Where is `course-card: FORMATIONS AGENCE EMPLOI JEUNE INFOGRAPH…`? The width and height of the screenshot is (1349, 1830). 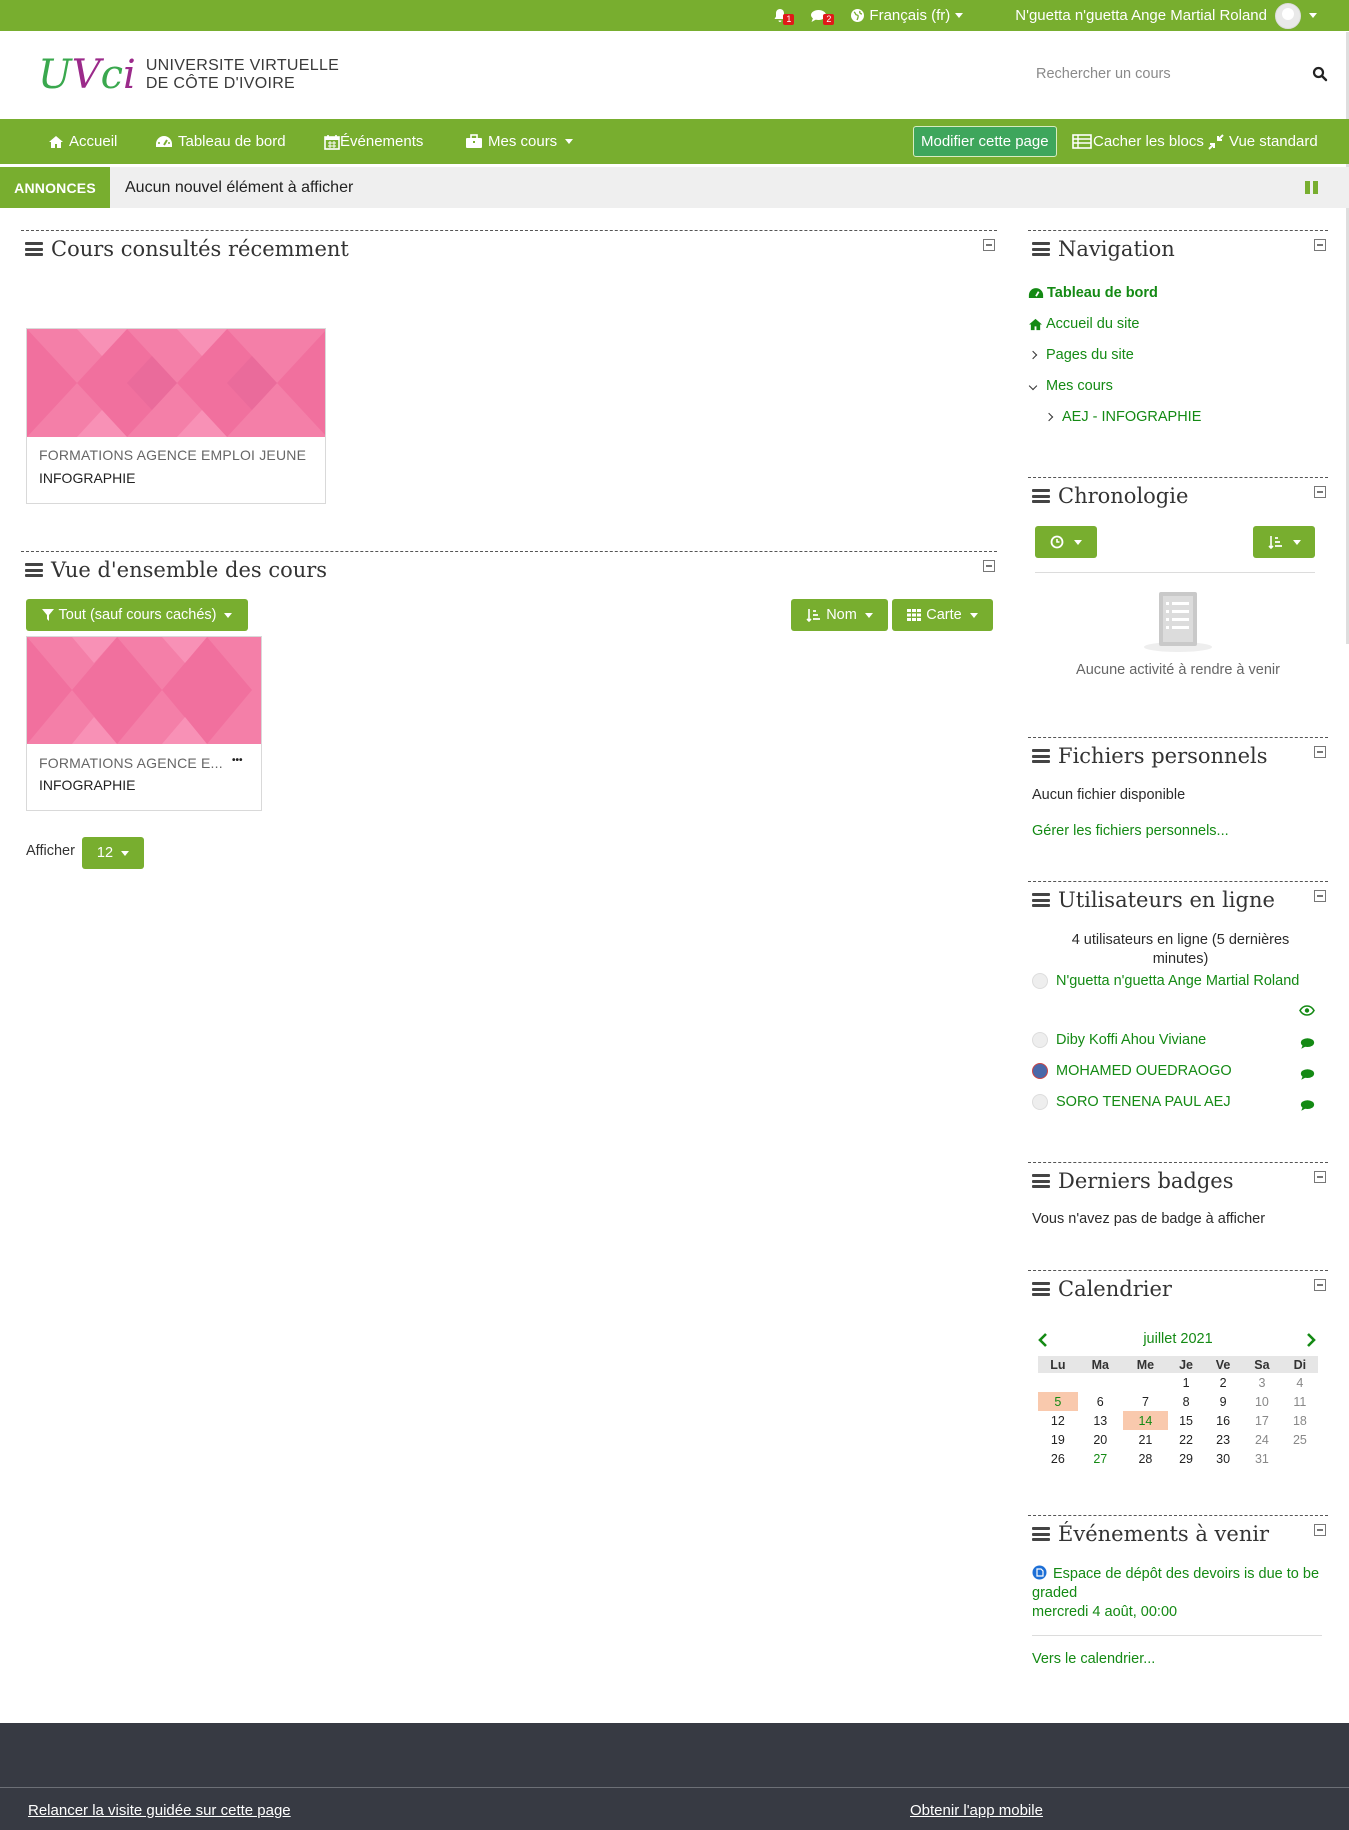 course-card: FORMATIONS AGENCE EMPLOI JEUNE INFOGRAPH… is located at coordinates (176, 416).